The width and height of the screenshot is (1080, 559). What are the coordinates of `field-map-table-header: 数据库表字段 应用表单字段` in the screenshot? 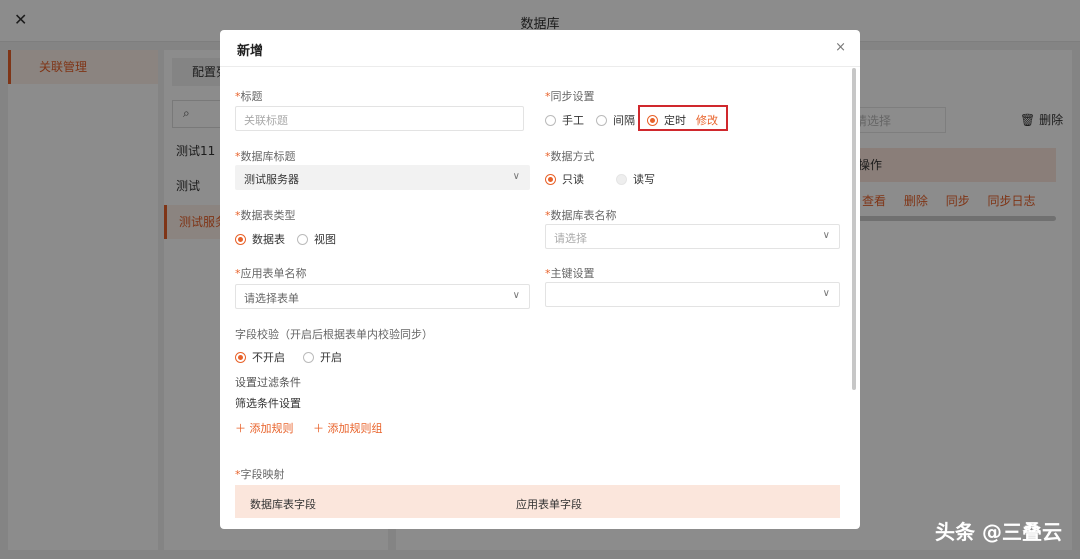 It's located at (537, 501).